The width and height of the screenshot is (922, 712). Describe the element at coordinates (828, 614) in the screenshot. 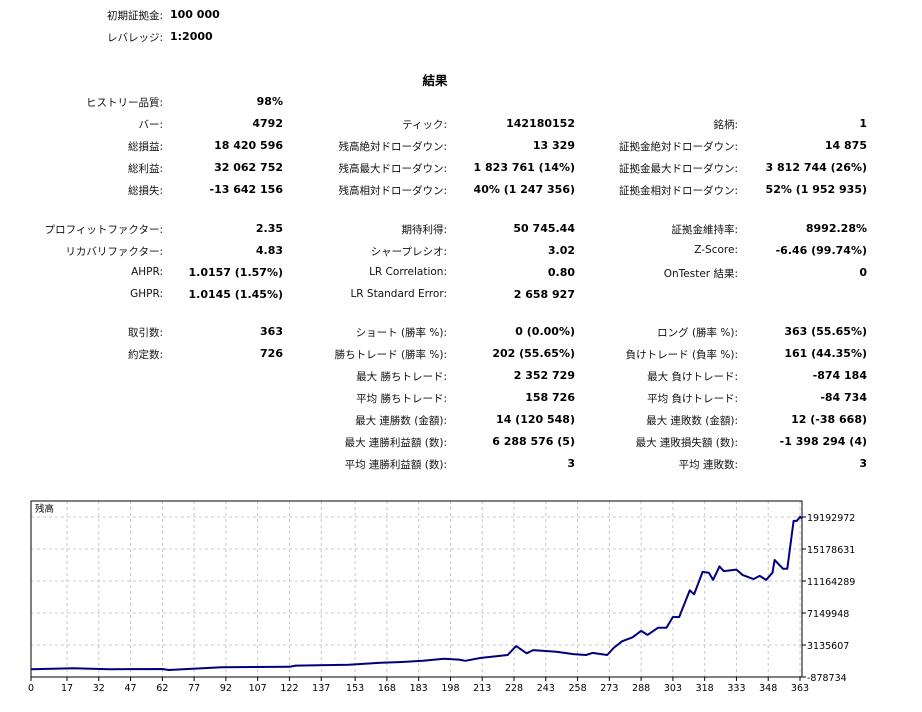

I see `y-tick-label: 7149948` at that location.